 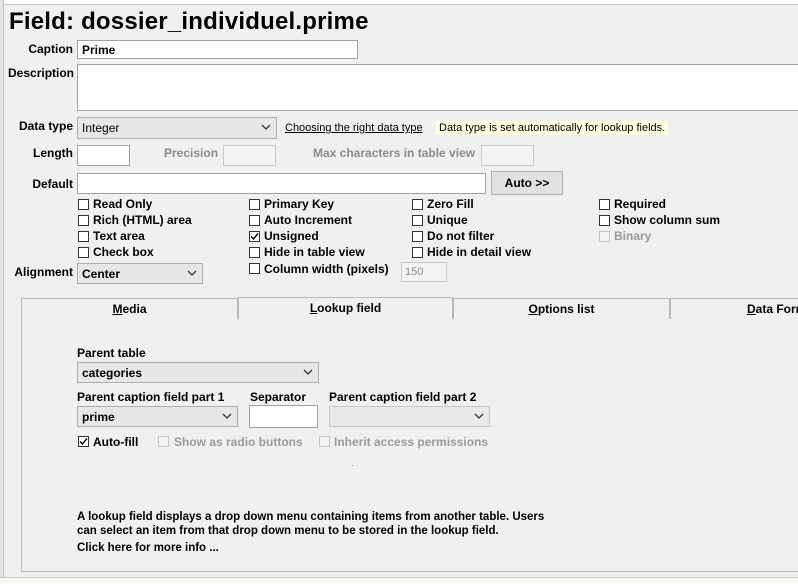 What do you see at coordinates (43, 272) in the screenshot?
I see `alignment-label: Alignment` at bounding box center [43, 272].